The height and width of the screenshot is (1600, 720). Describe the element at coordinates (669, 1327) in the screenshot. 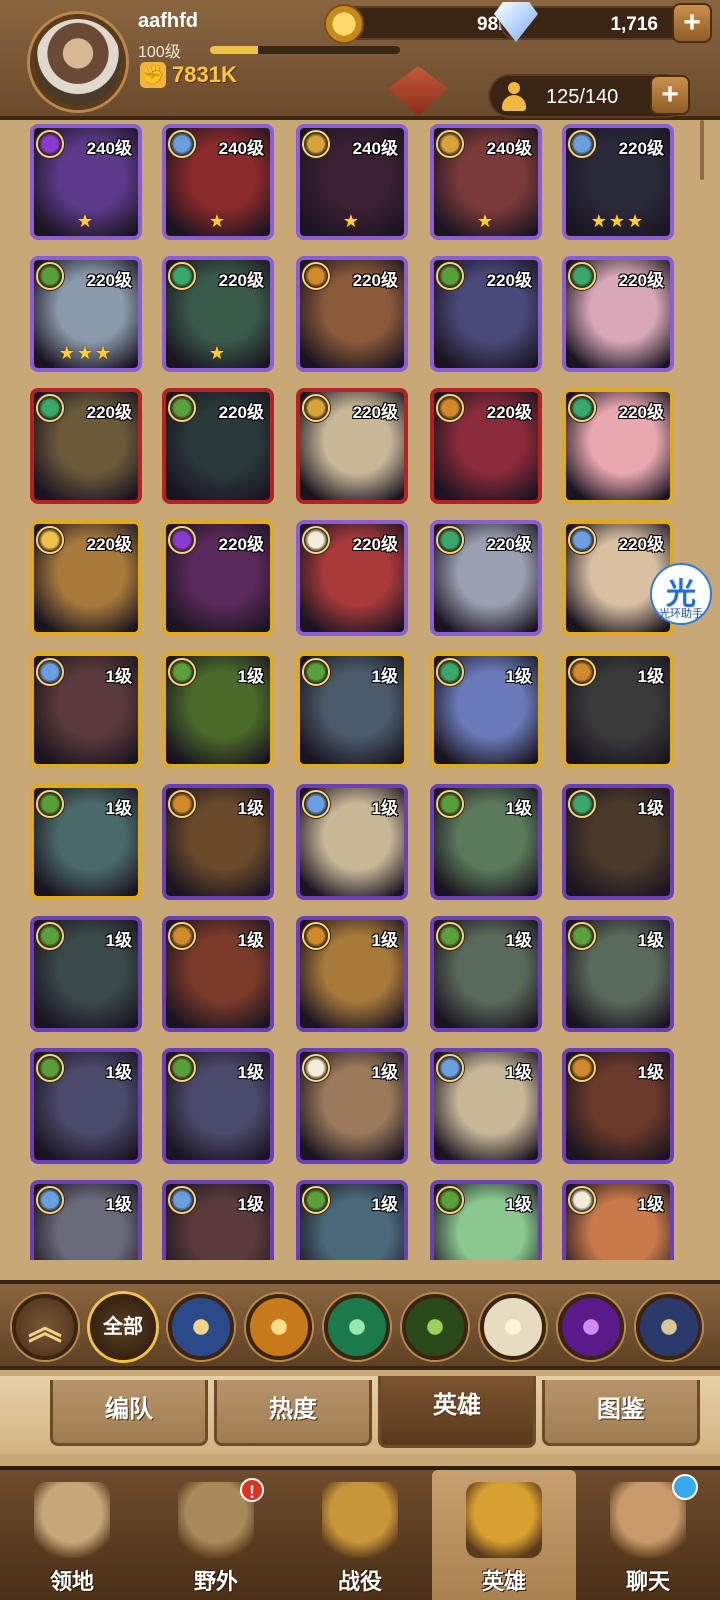

I see `star-filter-button` at that location.